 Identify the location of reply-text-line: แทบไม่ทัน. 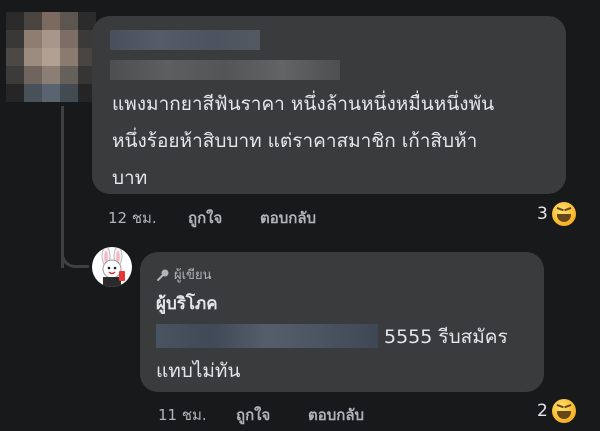
(198, 371).